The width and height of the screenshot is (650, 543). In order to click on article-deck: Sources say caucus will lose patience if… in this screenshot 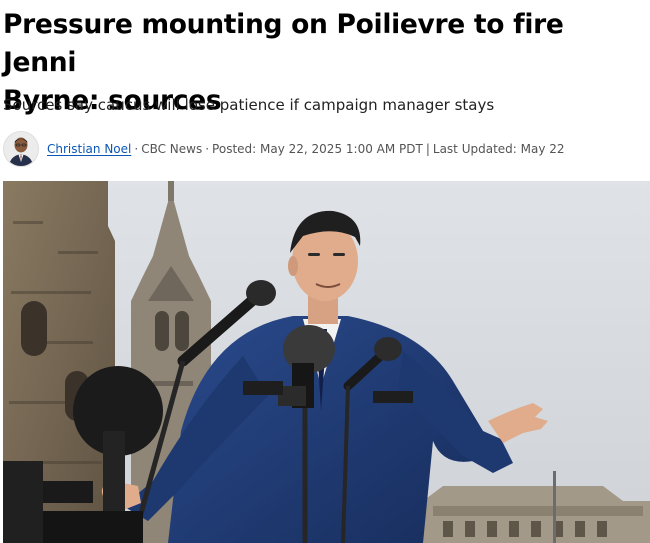, I will do `click(249, 105)`.